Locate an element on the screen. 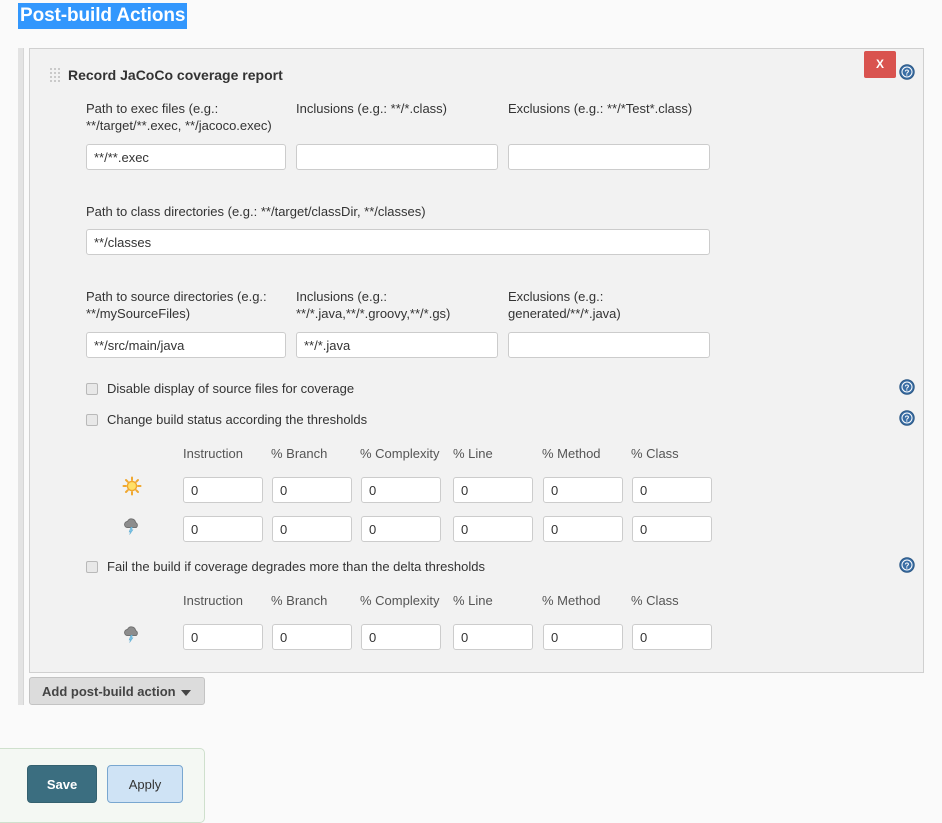 This screenshot has height=823, width=942. threshold-healthy-complexity-input is located at coordinates (401, 490).